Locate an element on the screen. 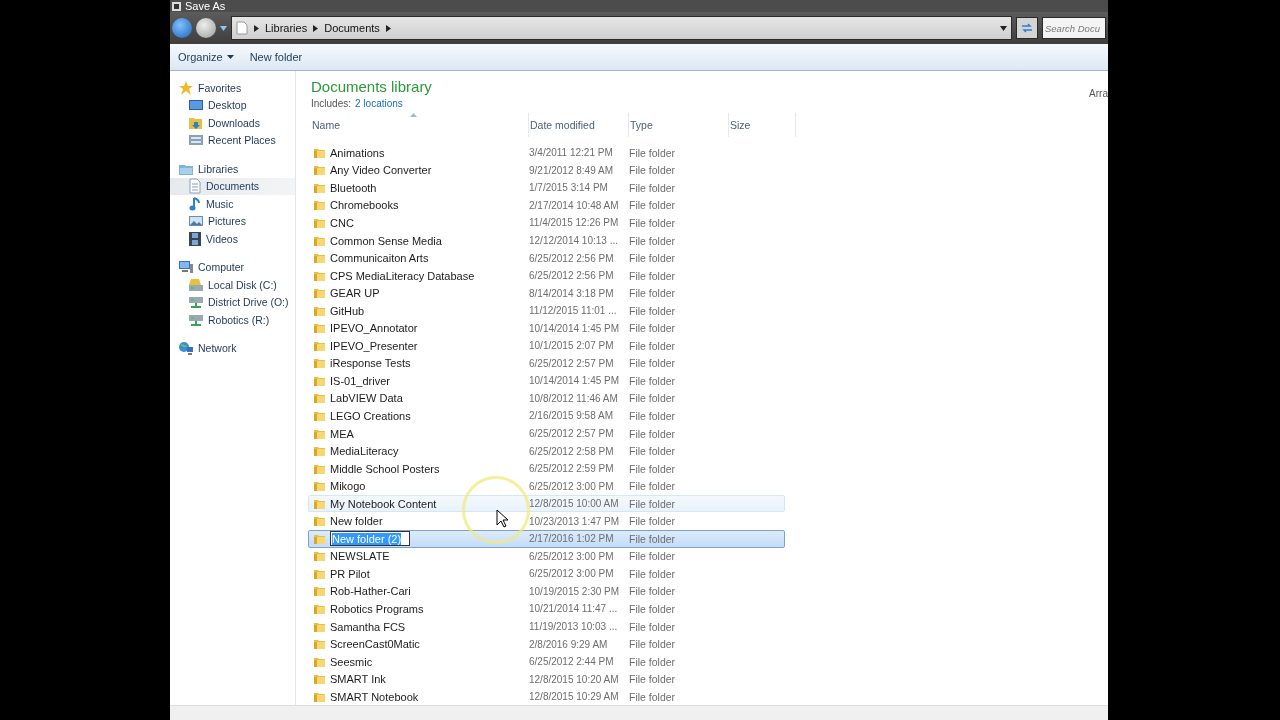 The height and width of the screenshot is (720, 1280). nav-item: Pictures is located at coordinates (232, 221).